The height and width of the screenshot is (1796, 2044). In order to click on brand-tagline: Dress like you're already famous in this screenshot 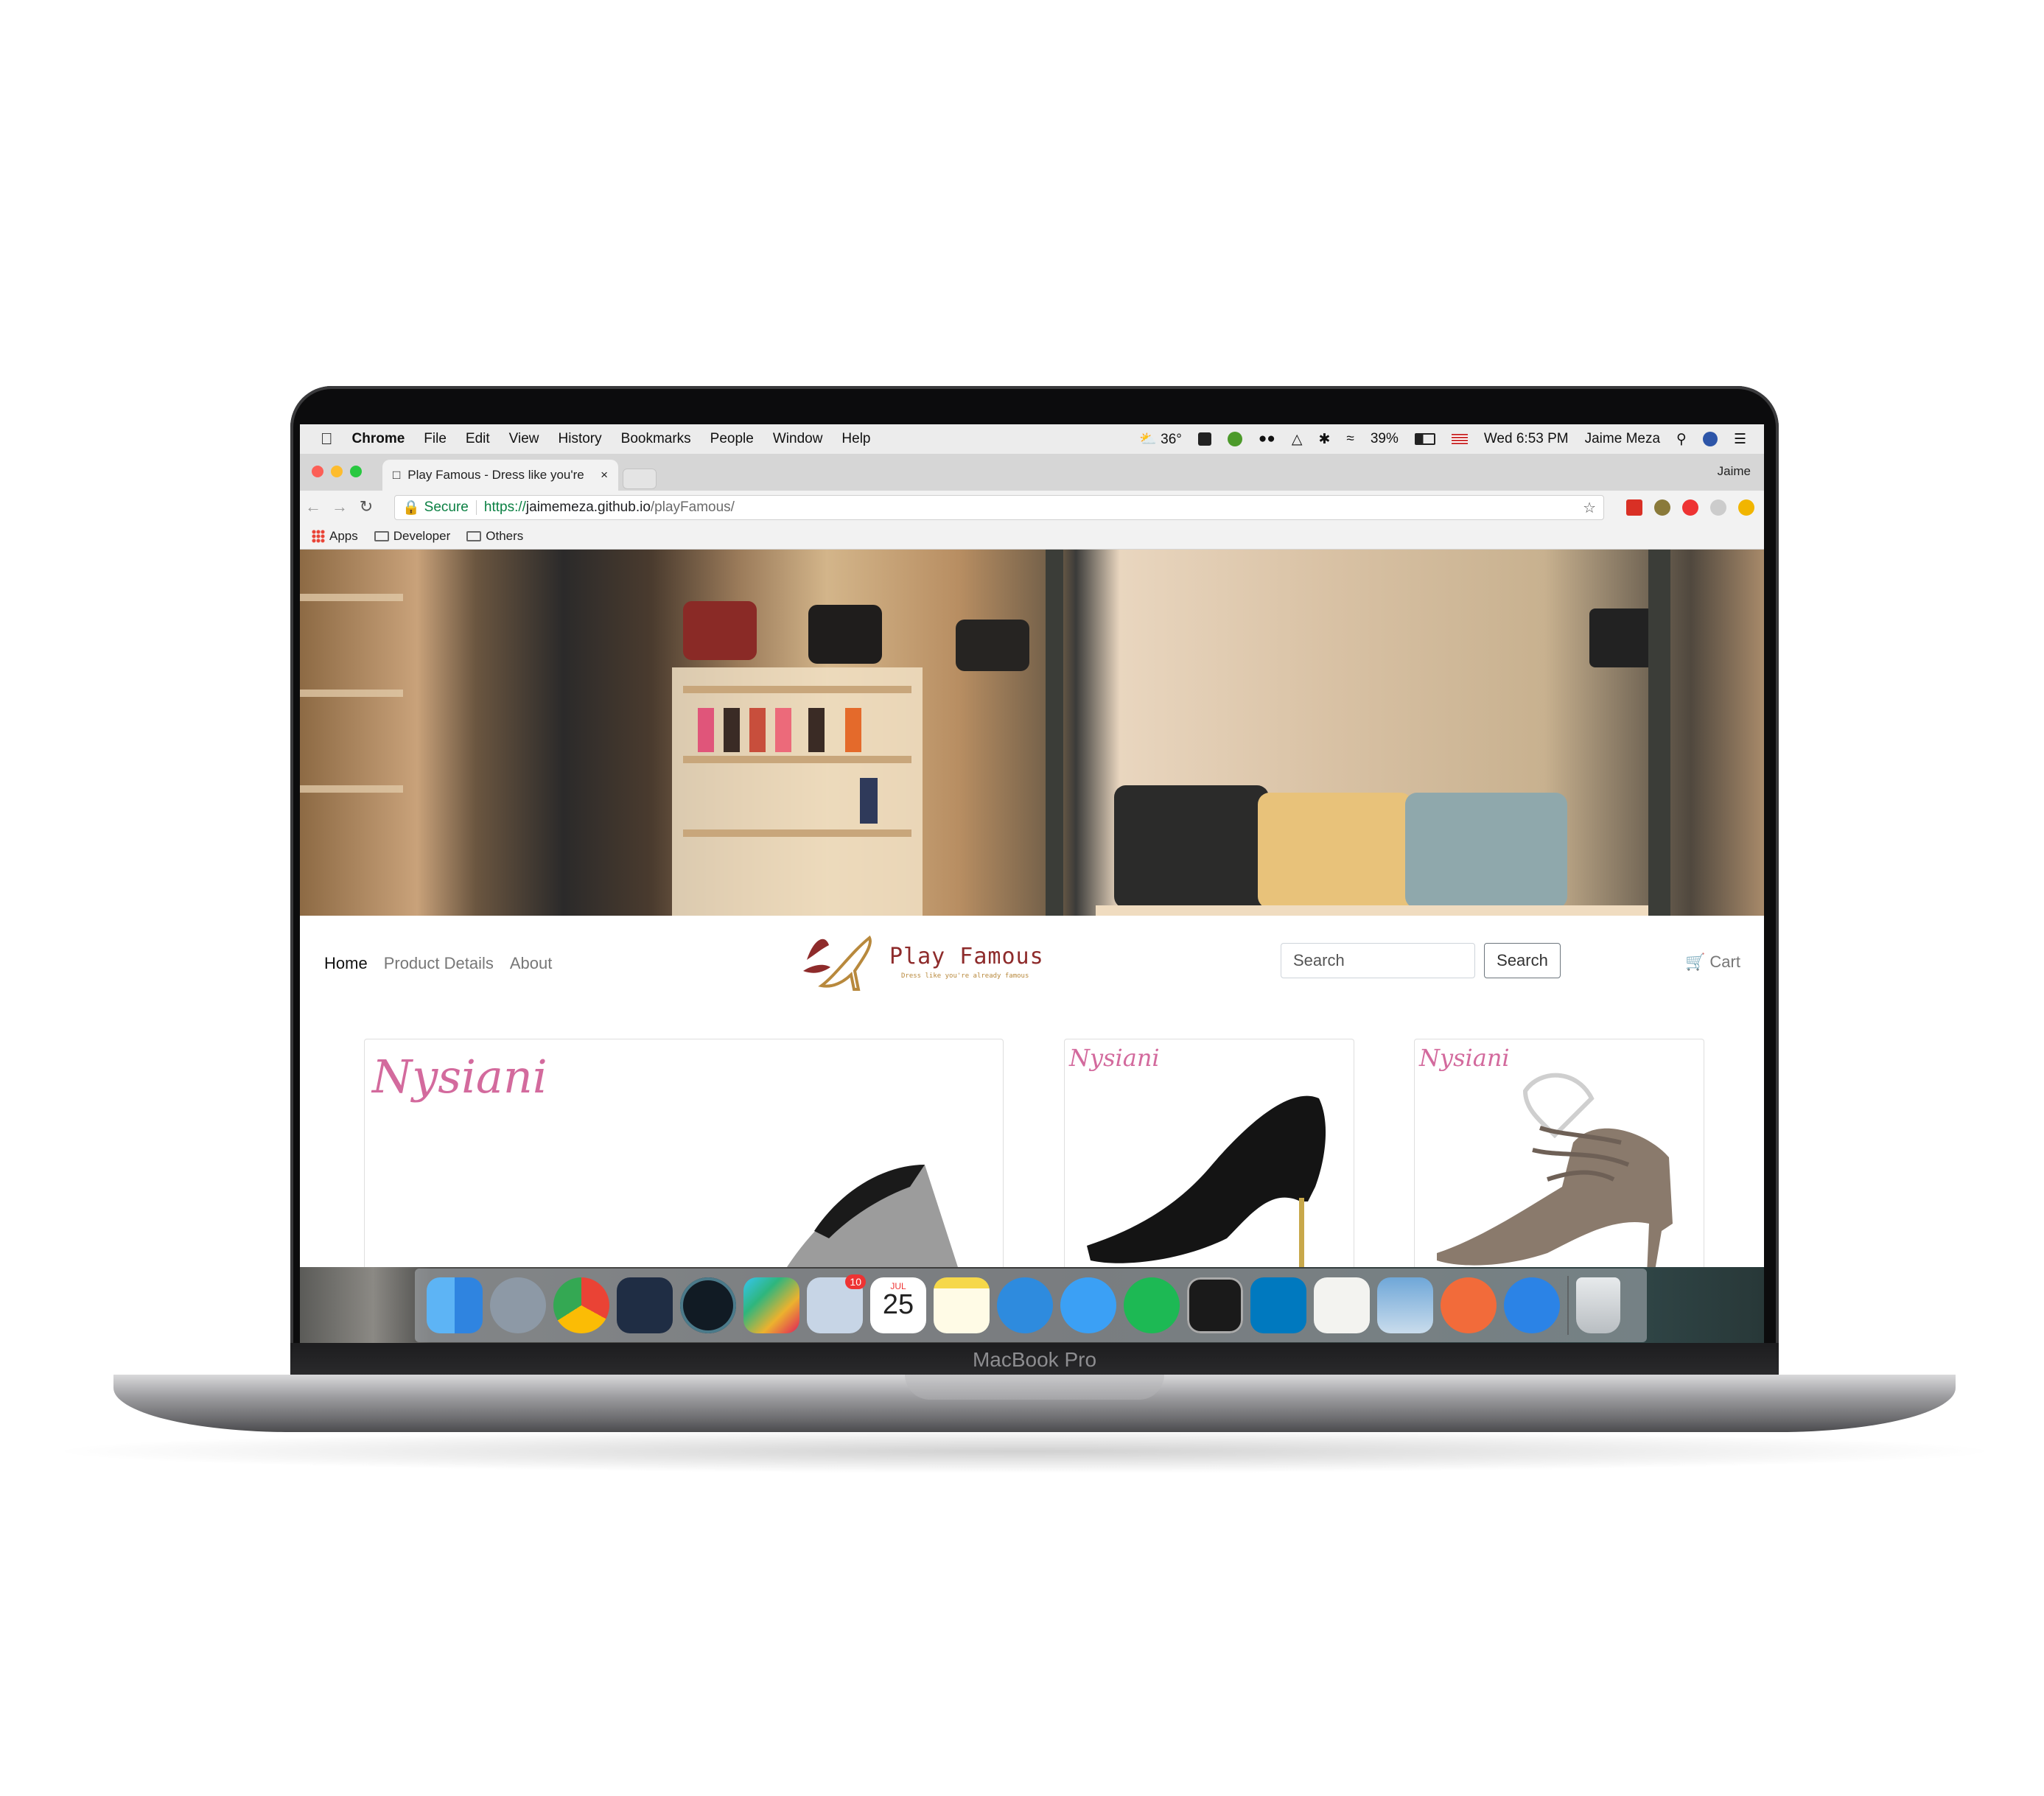, I will do `click(965, 976)`.